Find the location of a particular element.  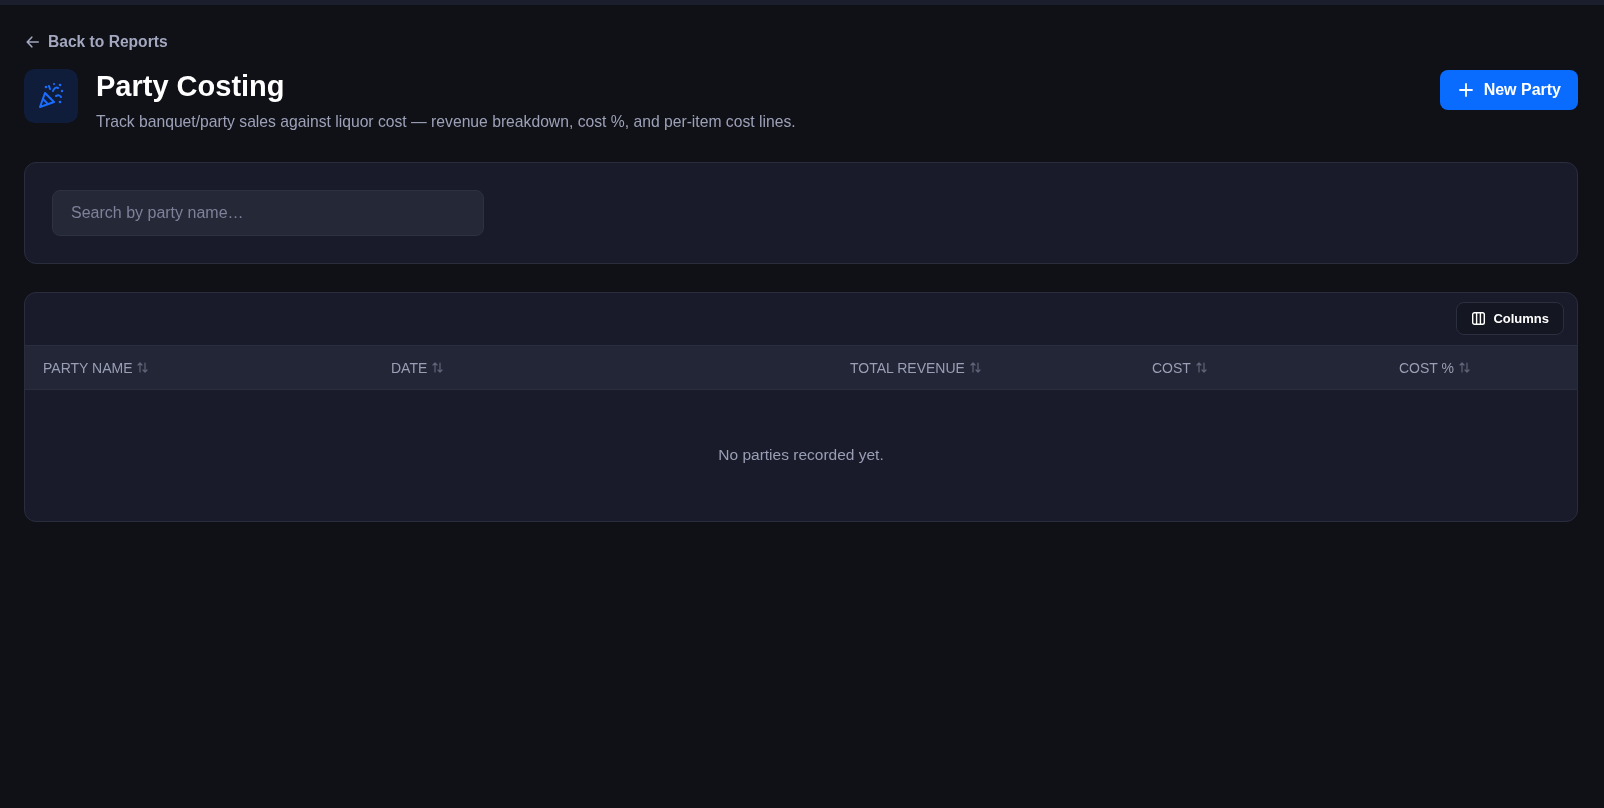

column-header: TOTAL REVENUE is located at coordinates (907, 367).